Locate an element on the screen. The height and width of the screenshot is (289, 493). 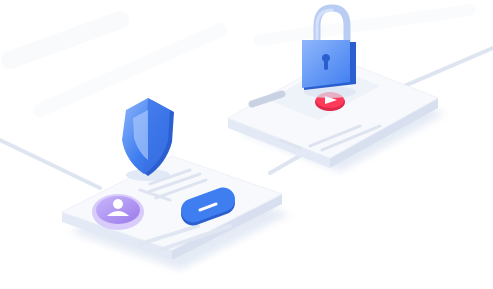
avatar is located at coordinates (118, 212).